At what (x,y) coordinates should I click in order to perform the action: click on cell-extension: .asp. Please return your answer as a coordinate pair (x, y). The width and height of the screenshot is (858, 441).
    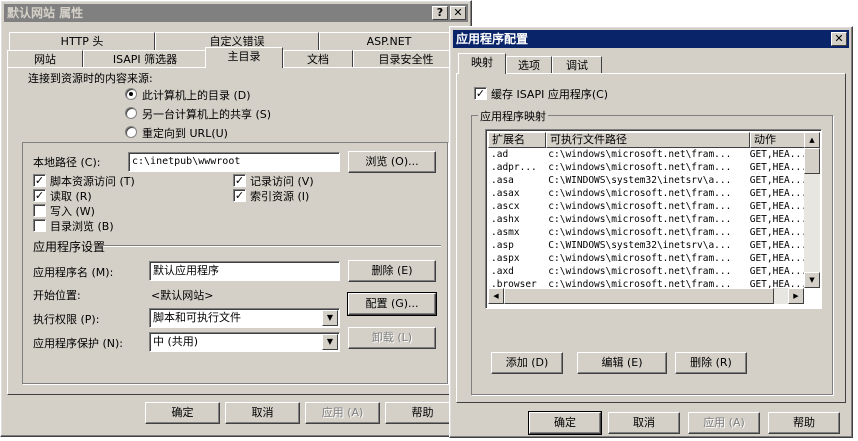
    Looking at the image, I should click on (502, 245).